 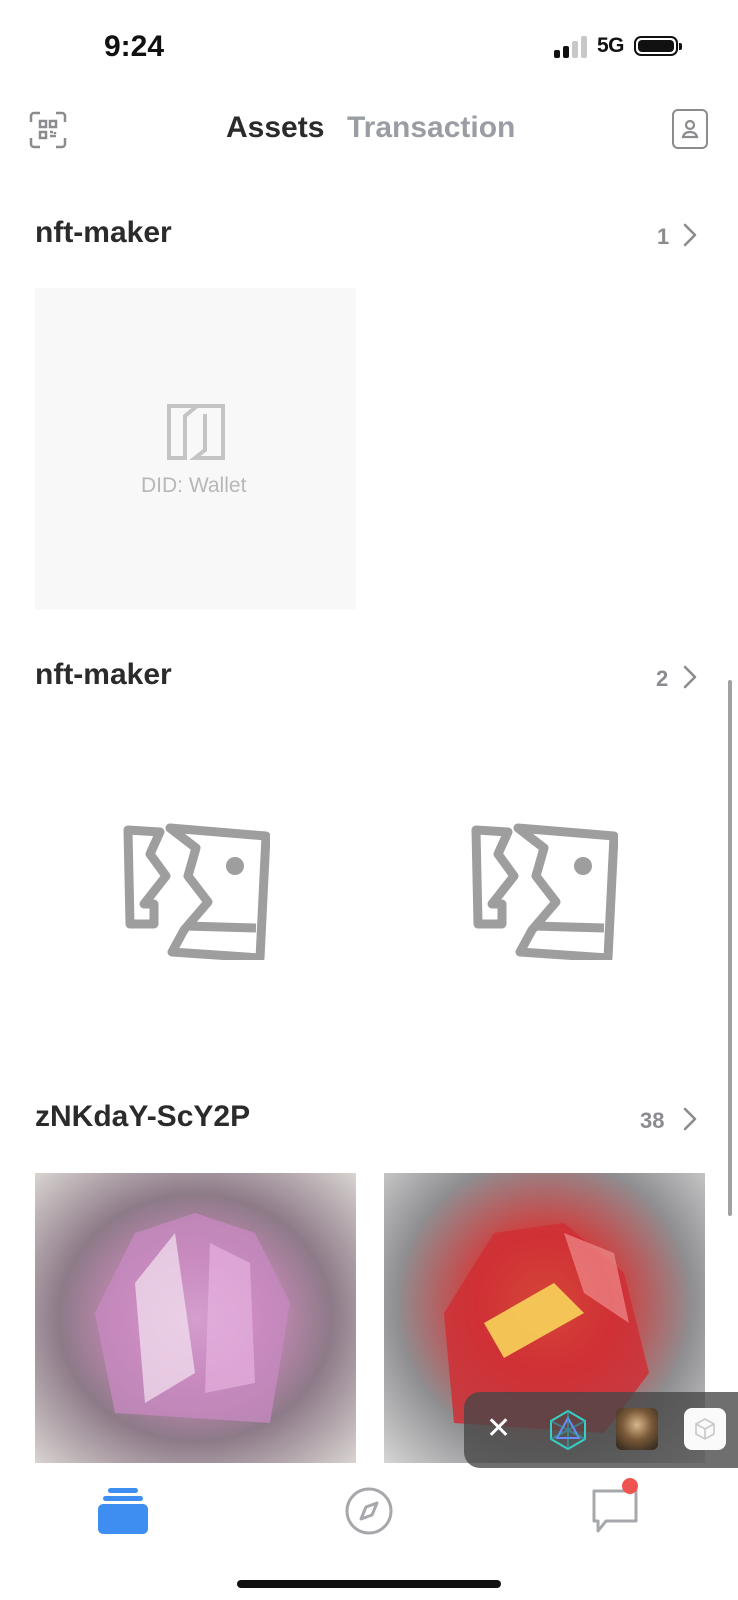 I want to click on profile-icon, so click(x=690, y=129).